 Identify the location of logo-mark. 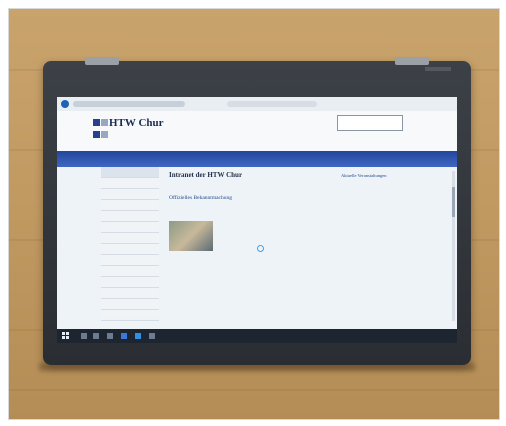
(438, 69).